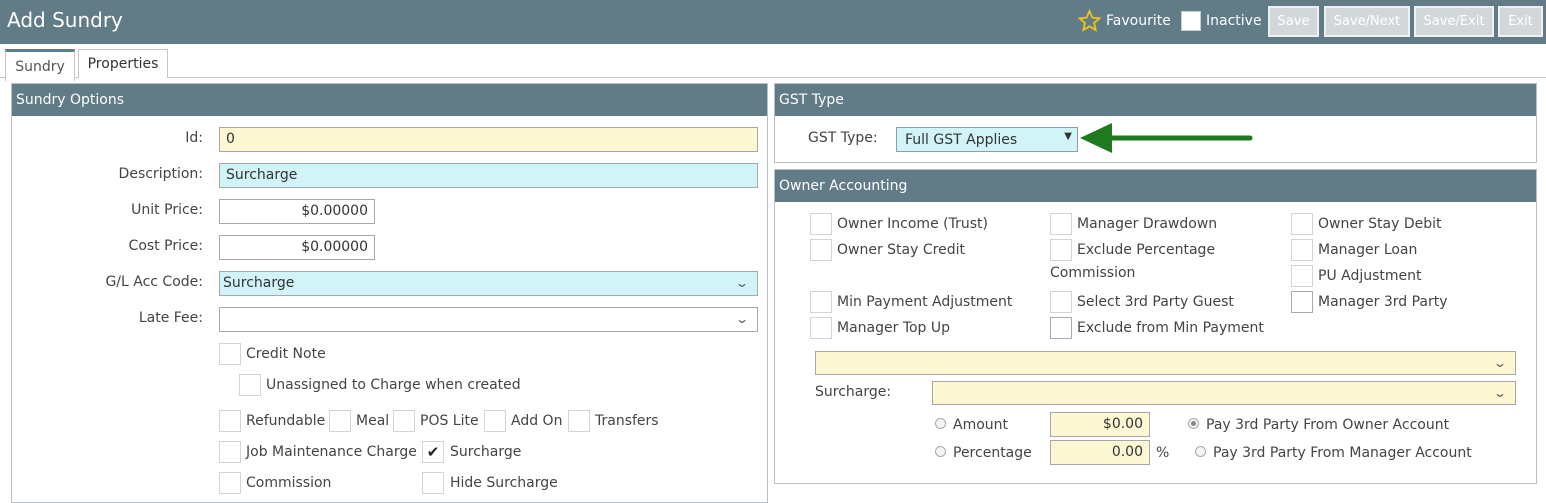 The width and height of the screenshot is (1546, 503). What do you see at coordinates (154, 282) in the screenshot?
I see `gl-acc-code-label: G/L Acc Code:` at bounding box center [154, 282].